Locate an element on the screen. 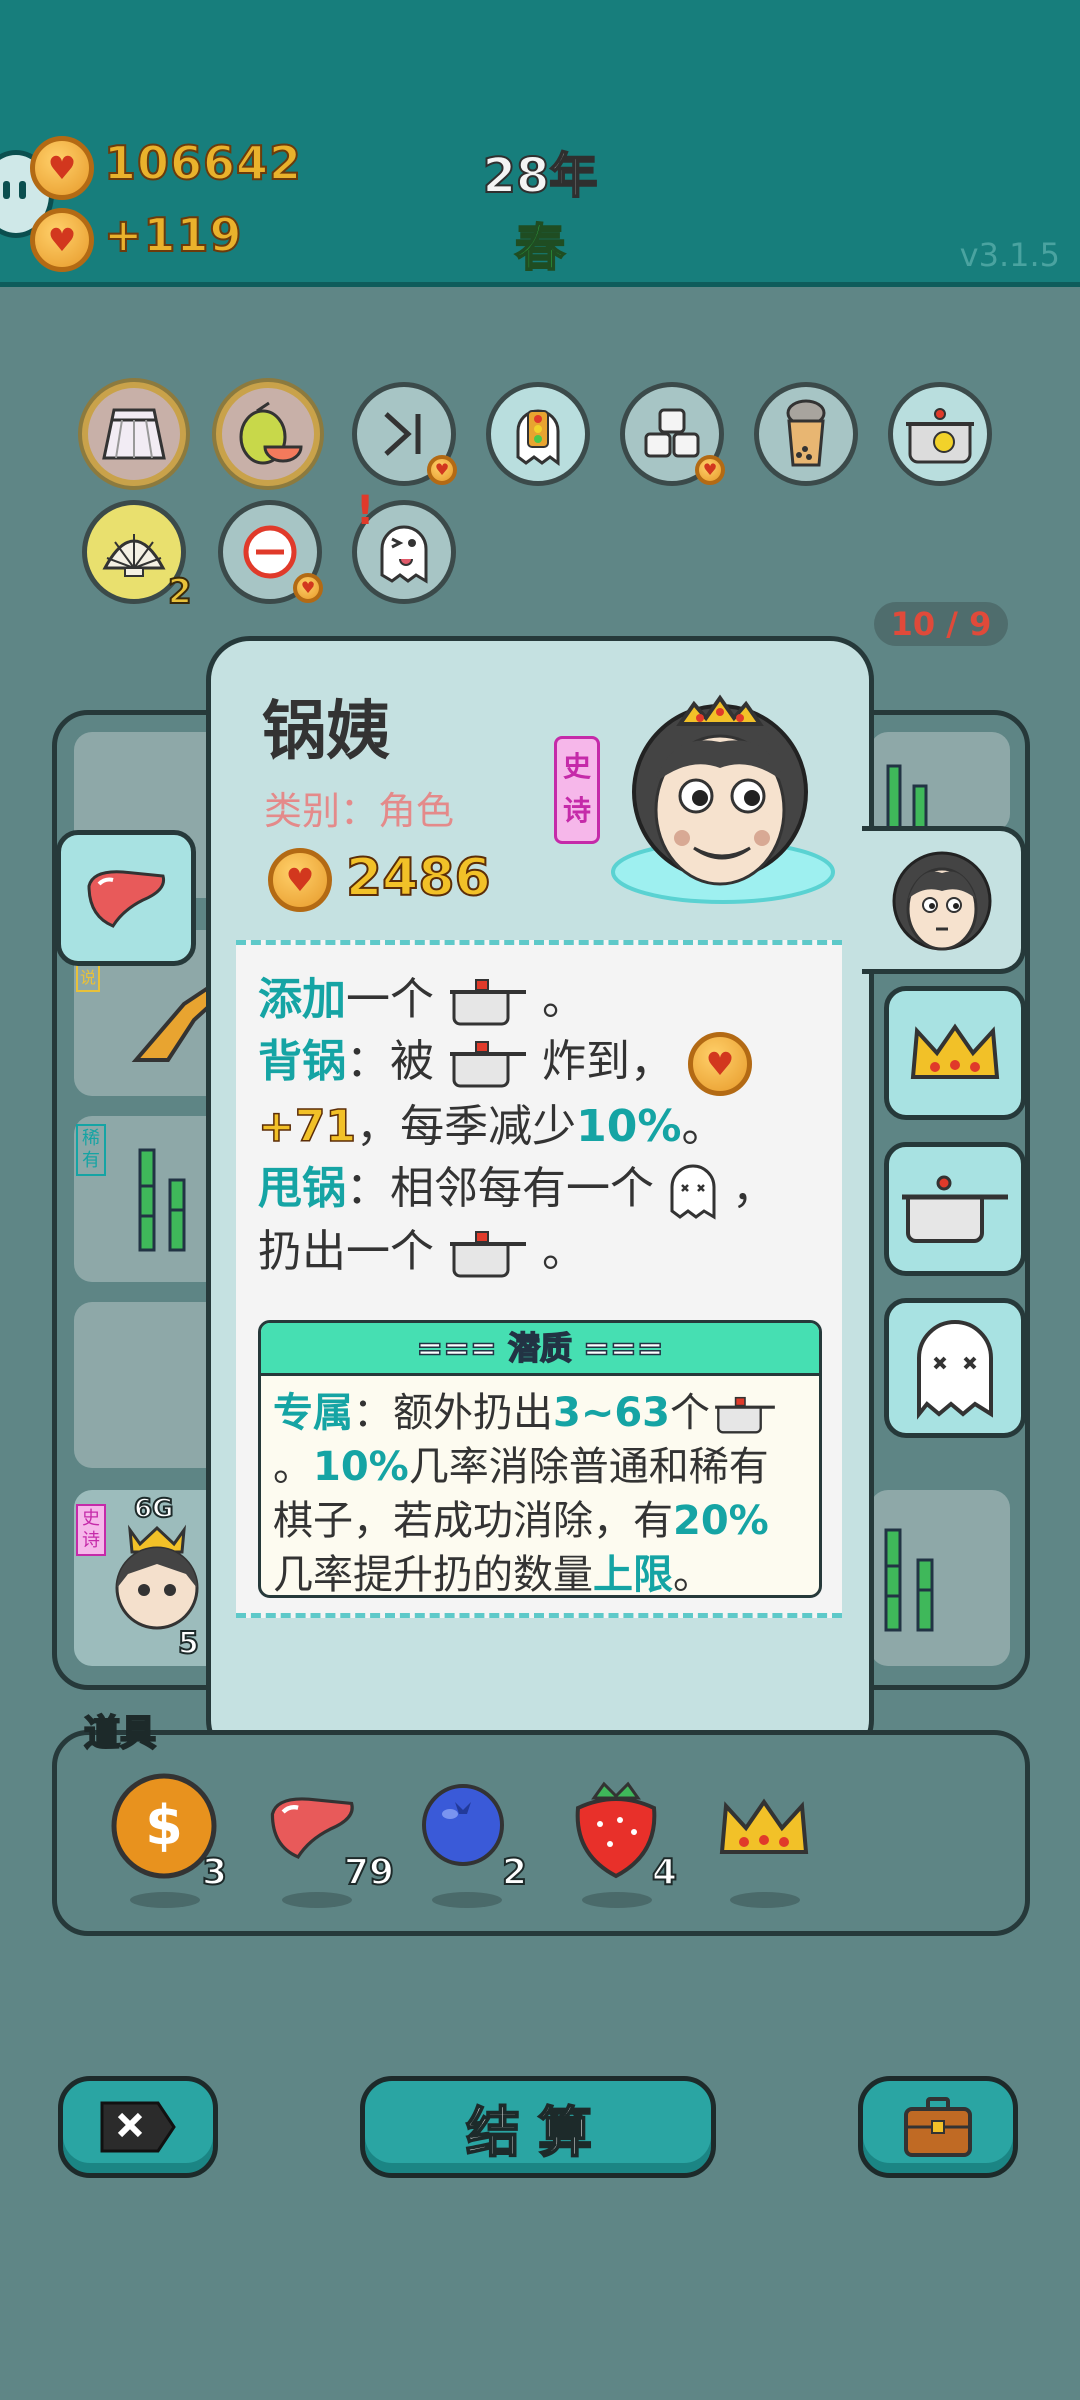  crown-tab is located at coordinates (955, 1053).